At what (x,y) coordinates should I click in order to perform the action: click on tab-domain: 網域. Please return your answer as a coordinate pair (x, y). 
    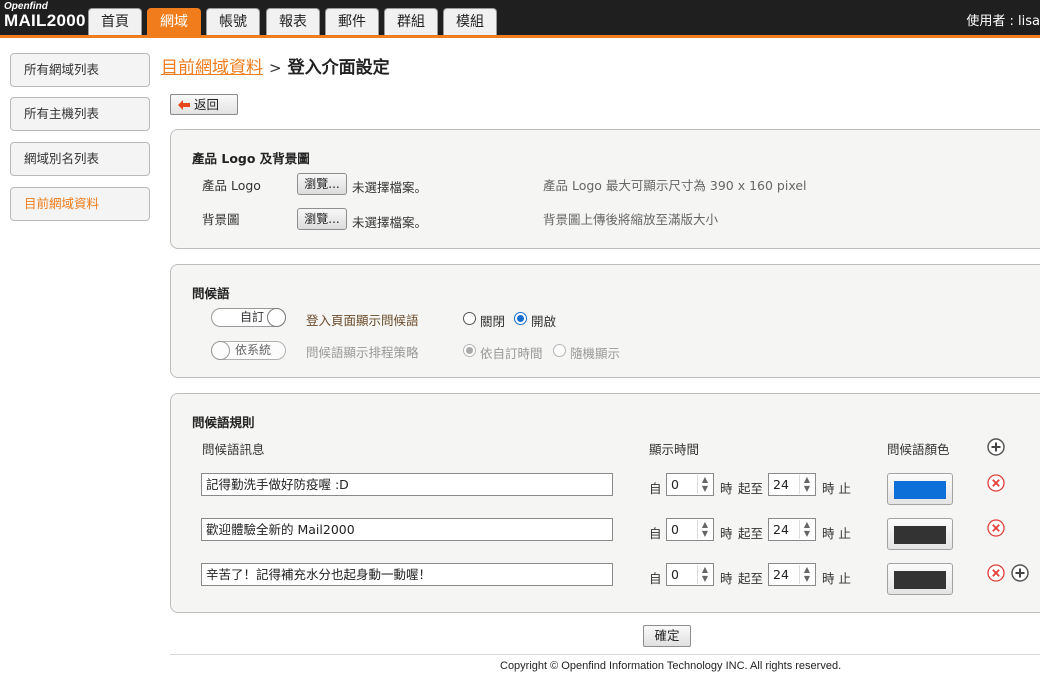
    Looking at the image, I should click on (174, 21).